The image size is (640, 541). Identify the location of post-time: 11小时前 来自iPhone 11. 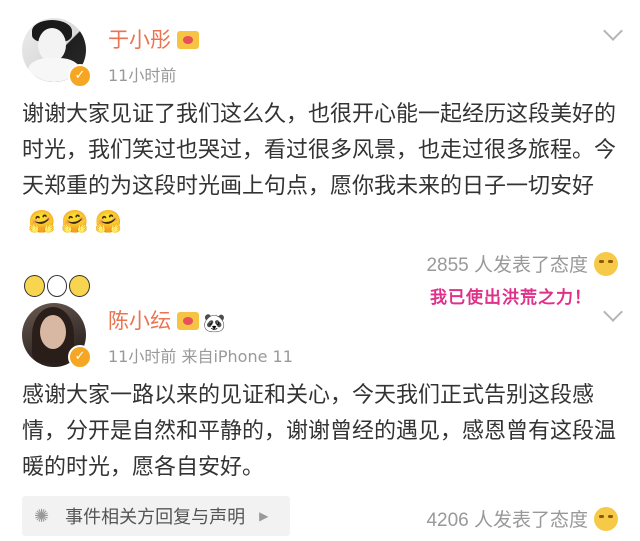
(200, 356).